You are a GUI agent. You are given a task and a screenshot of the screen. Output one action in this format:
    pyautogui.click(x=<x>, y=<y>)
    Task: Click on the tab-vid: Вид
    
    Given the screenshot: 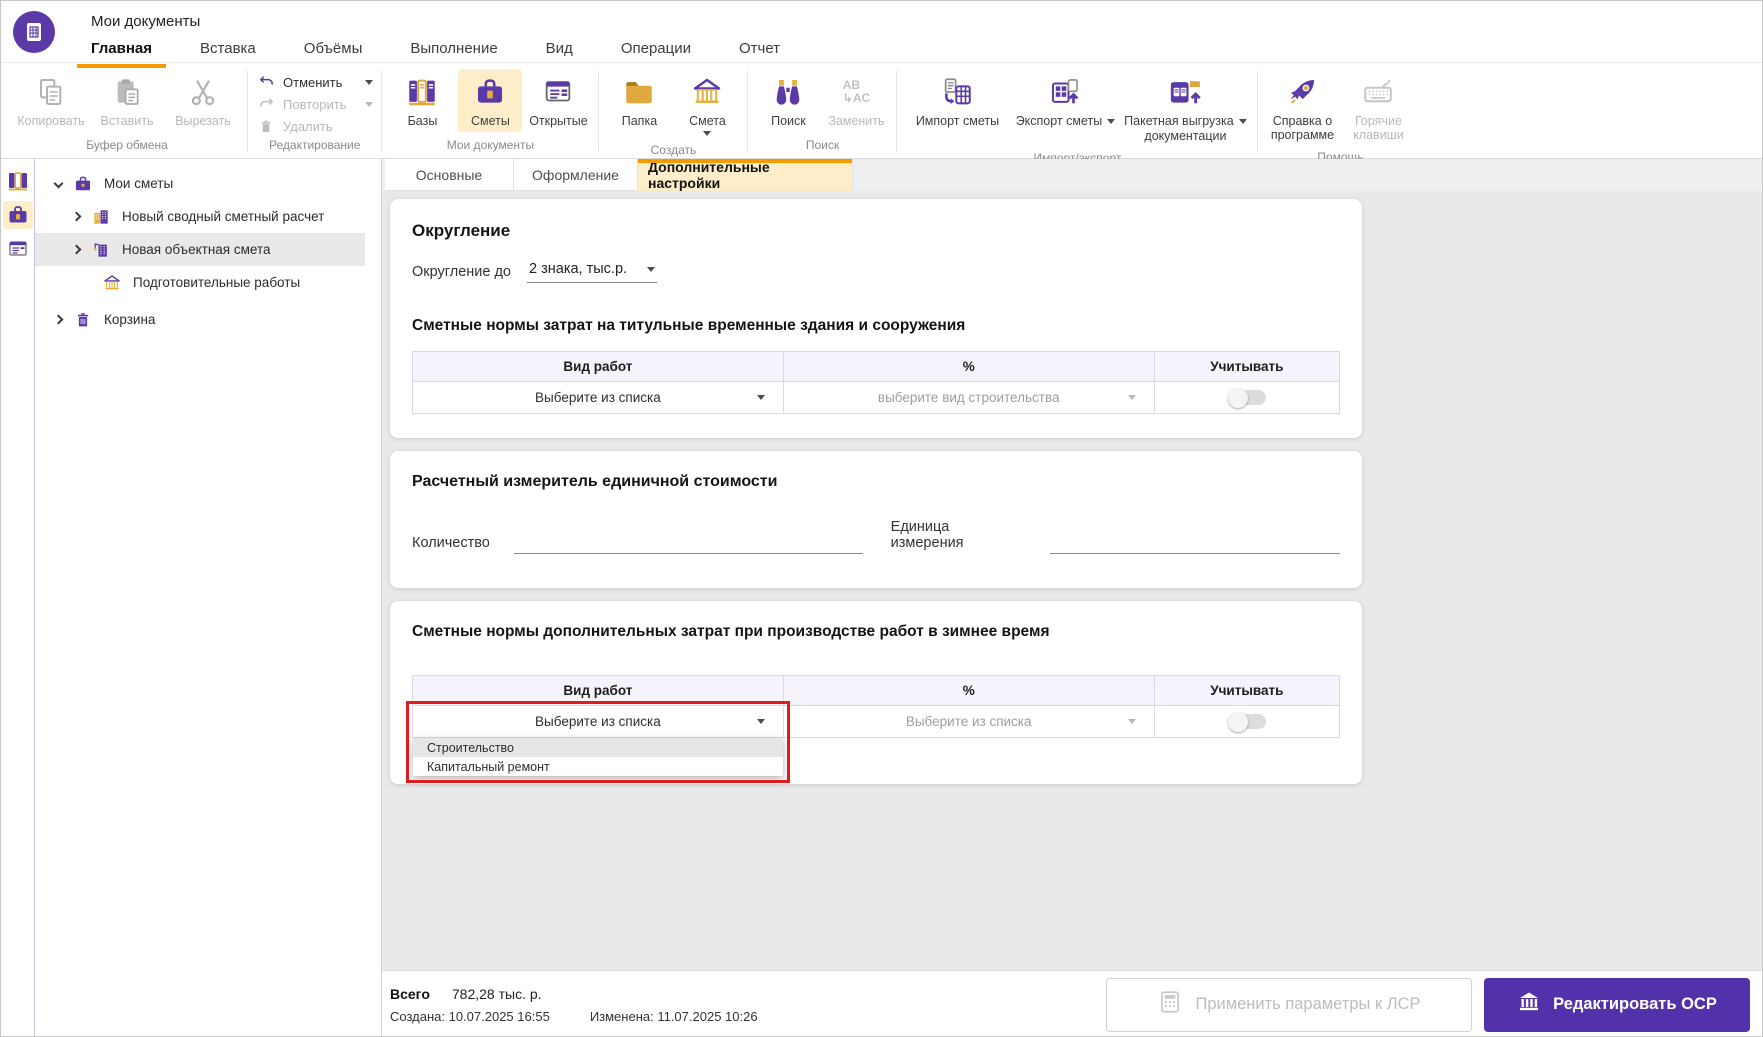 What is the action you would take?
    pyautogui.click(x=559, y=50)
    